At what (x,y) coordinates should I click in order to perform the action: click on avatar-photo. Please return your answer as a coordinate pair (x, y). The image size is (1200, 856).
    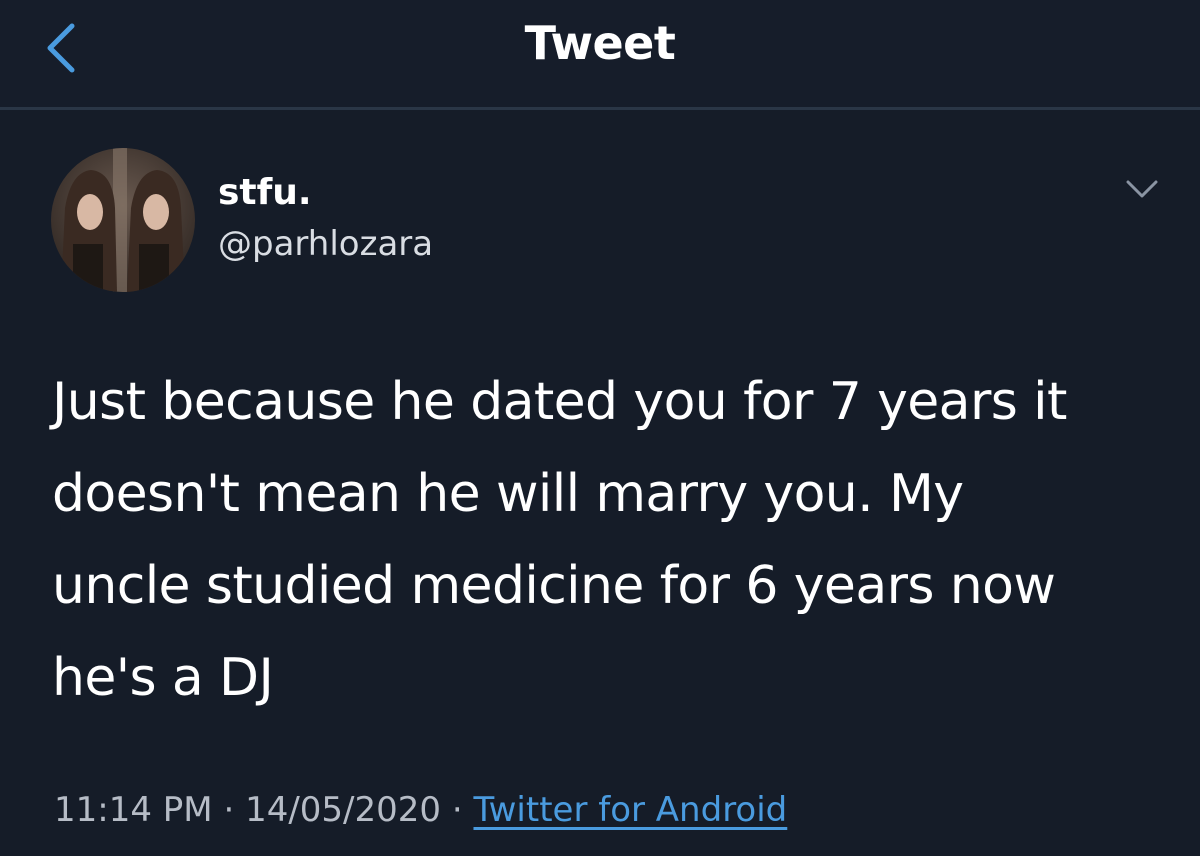
    Looking at the image, I should click on (123, 220).